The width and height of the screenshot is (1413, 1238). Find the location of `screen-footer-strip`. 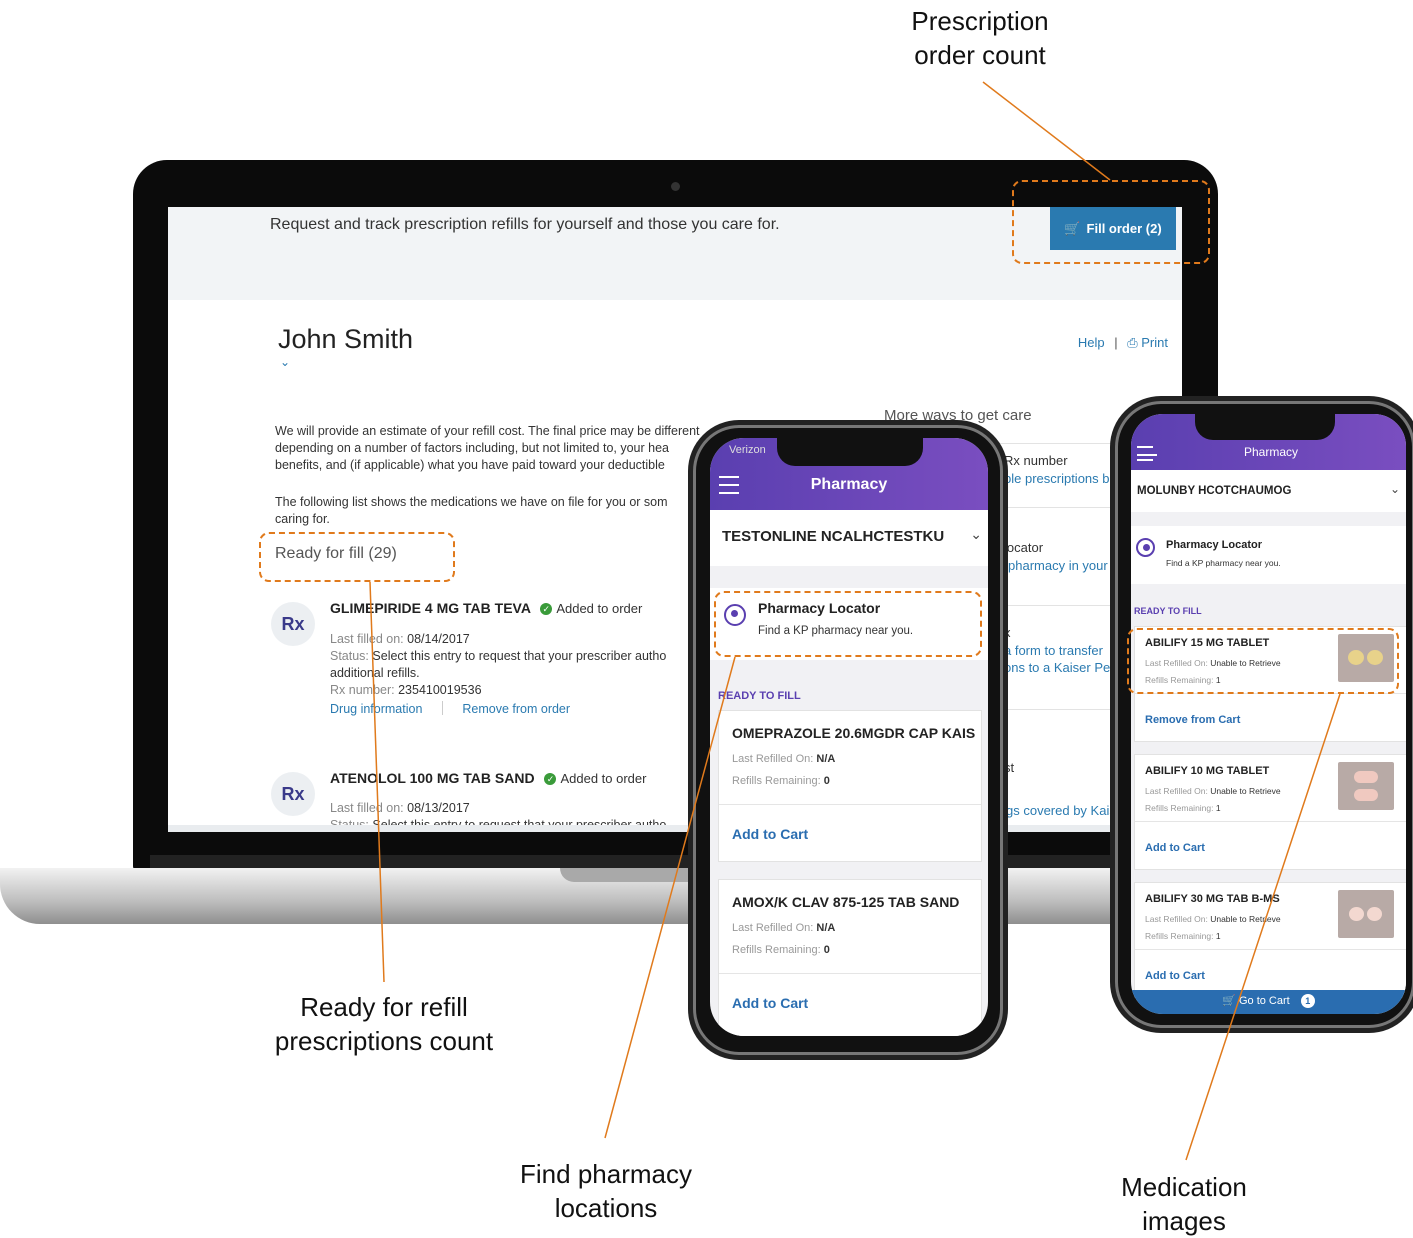

screen-footer-strip is located at coordinates (675, 828).